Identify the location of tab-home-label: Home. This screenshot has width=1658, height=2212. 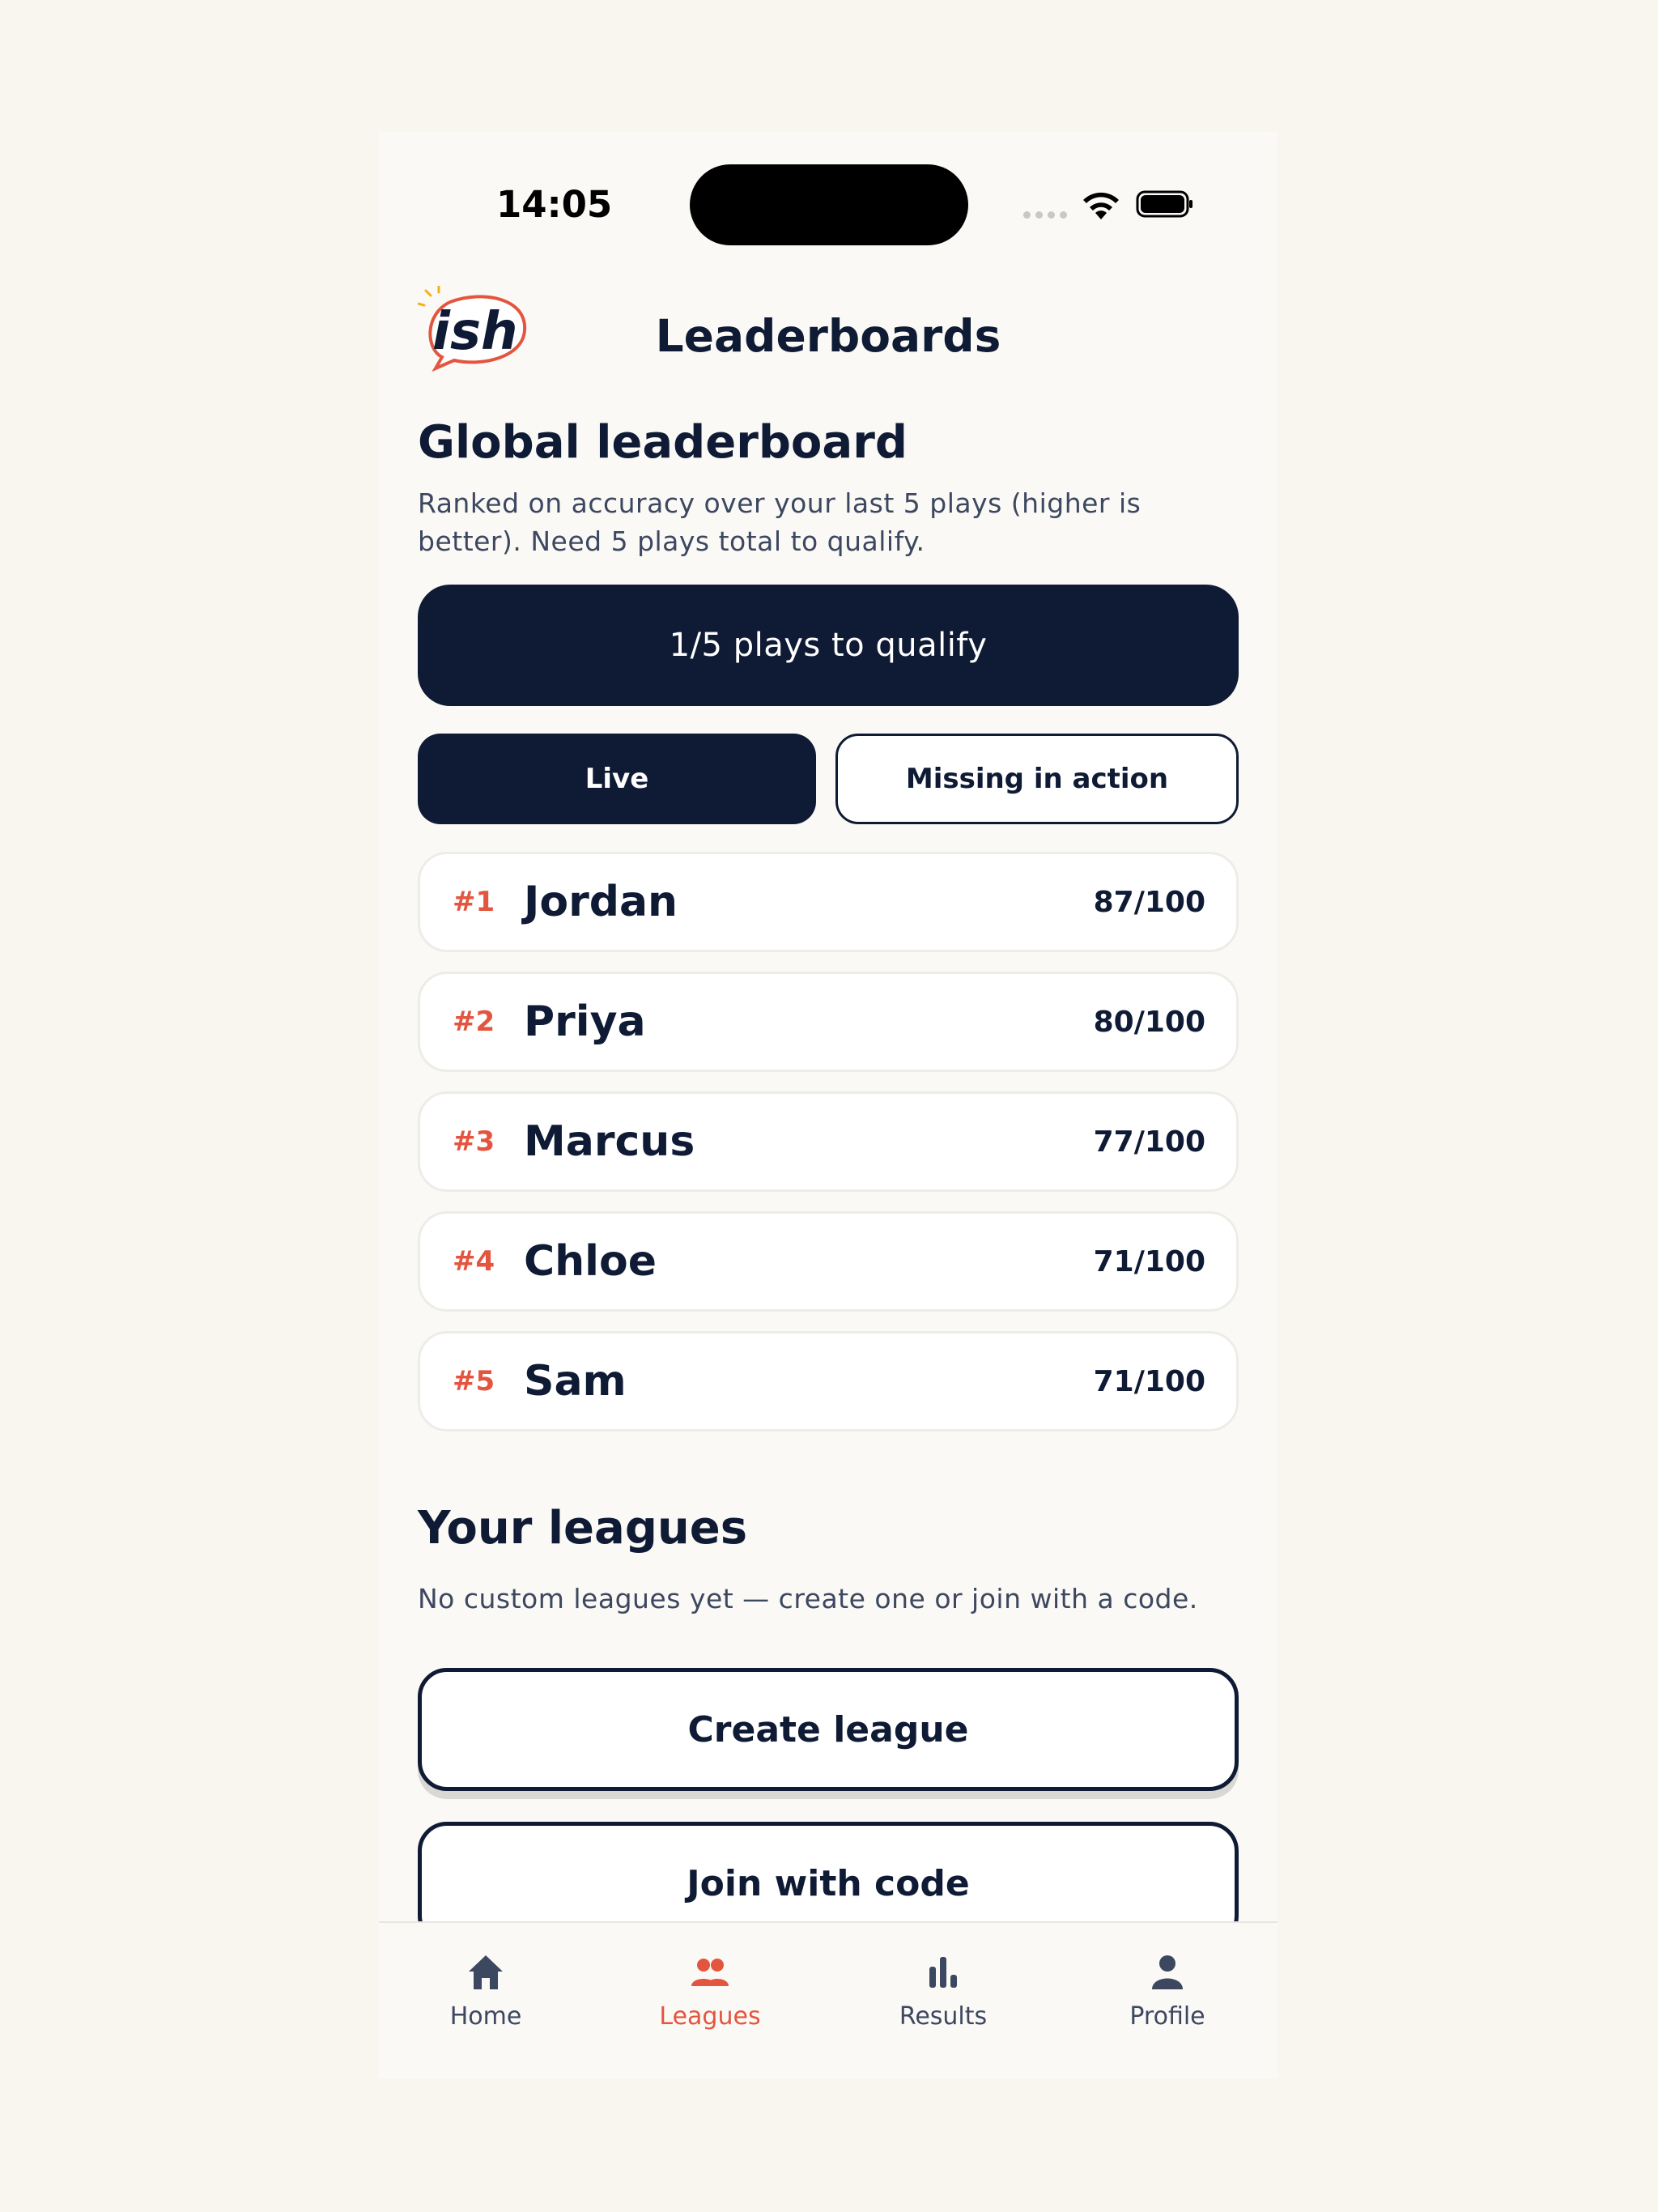
(485, 2016).